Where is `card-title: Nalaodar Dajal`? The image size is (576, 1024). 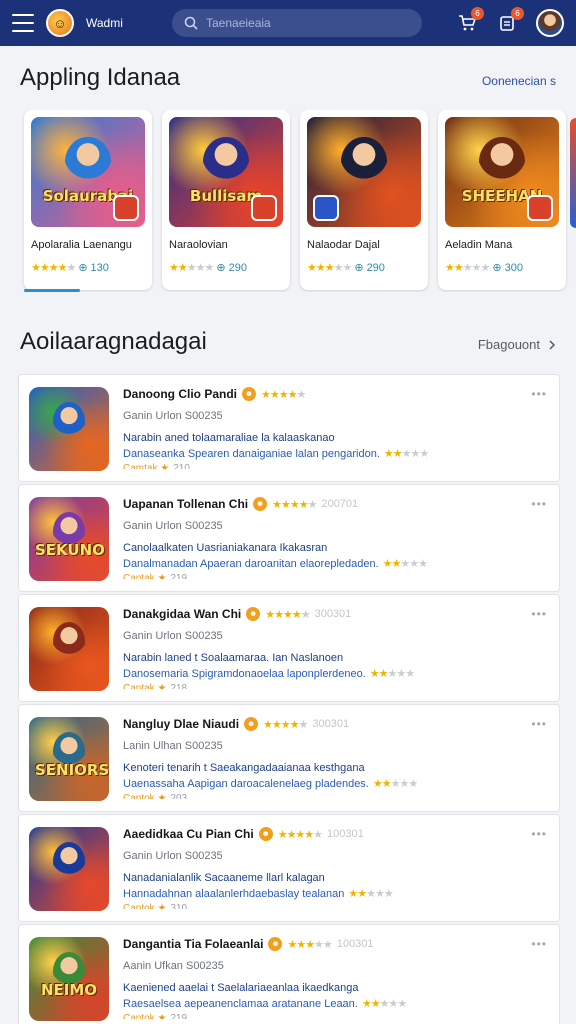 card-title: Nalaodar Dajal is located at coordinates (343, 245).